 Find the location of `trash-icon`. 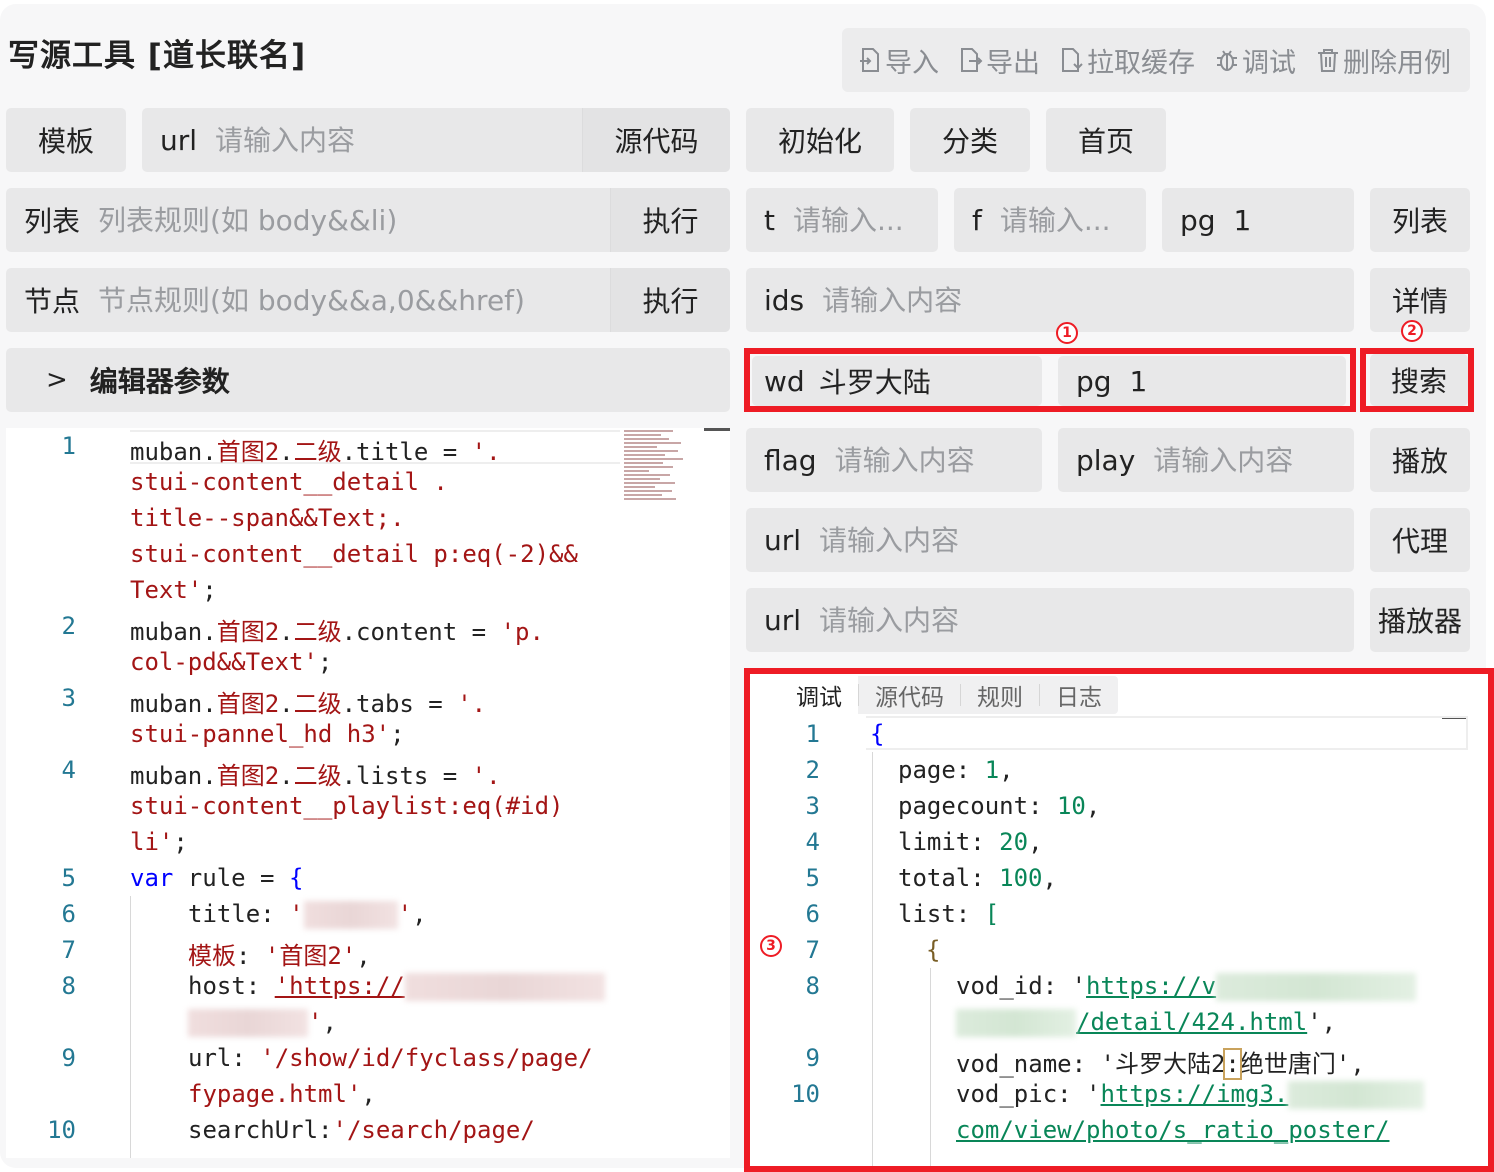

trash-icon is located at coordinates (1328, 60).